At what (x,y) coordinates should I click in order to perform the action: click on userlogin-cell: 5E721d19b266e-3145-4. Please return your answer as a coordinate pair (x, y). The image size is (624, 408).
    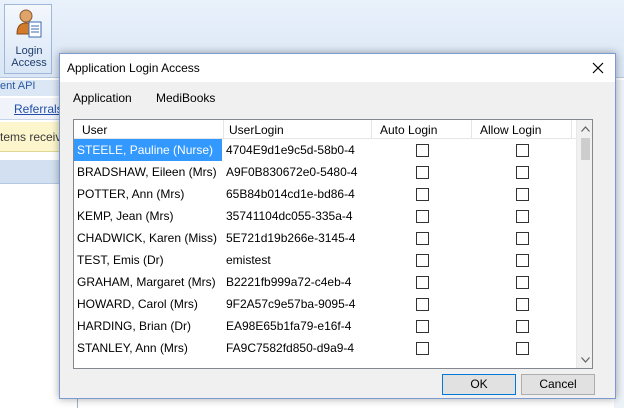
    Looking at the image, I should click on (299, 238).